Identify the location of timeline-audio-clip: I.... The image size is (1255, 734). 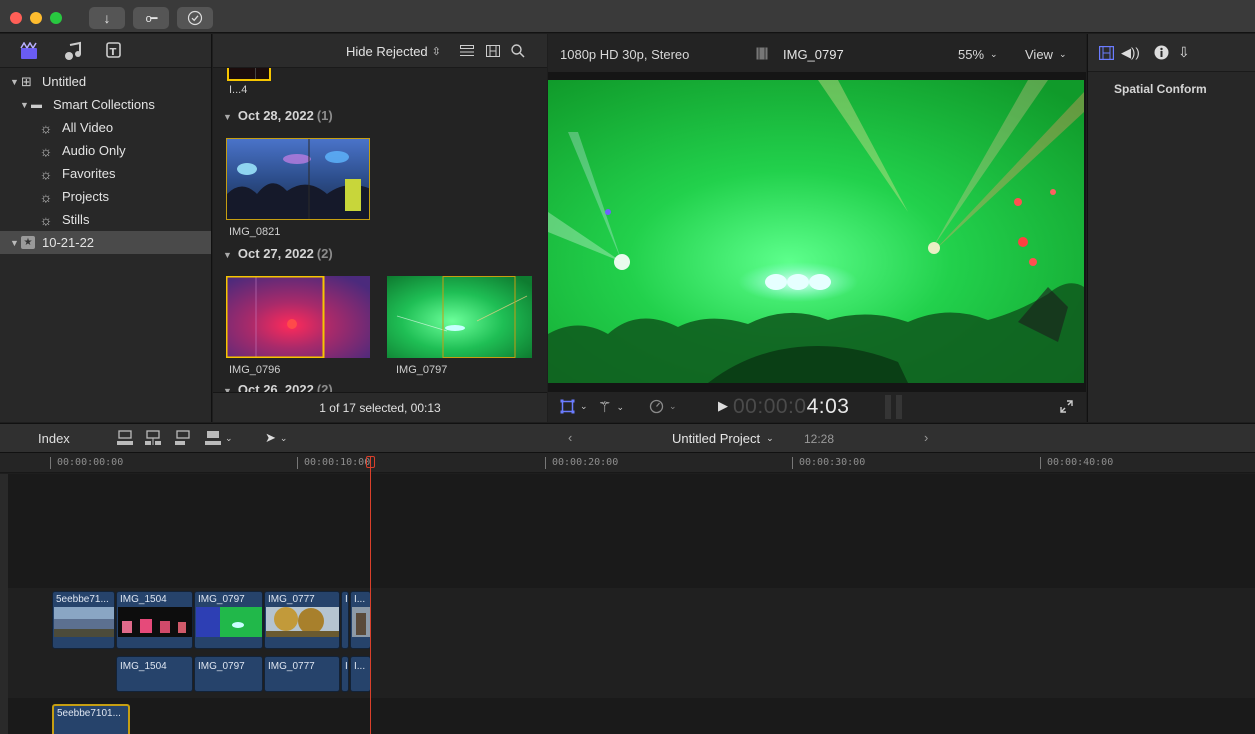
(360, 674).